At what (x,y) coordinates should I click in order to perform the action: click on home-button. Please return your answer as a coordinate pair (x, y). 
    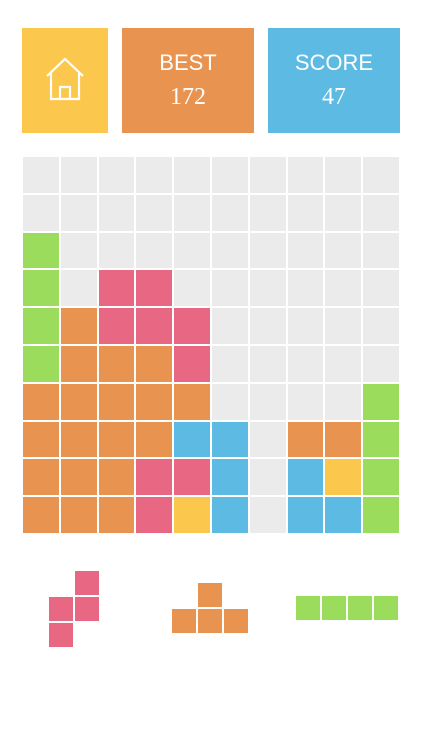
    Looking at the image, I should click on (65, 80).